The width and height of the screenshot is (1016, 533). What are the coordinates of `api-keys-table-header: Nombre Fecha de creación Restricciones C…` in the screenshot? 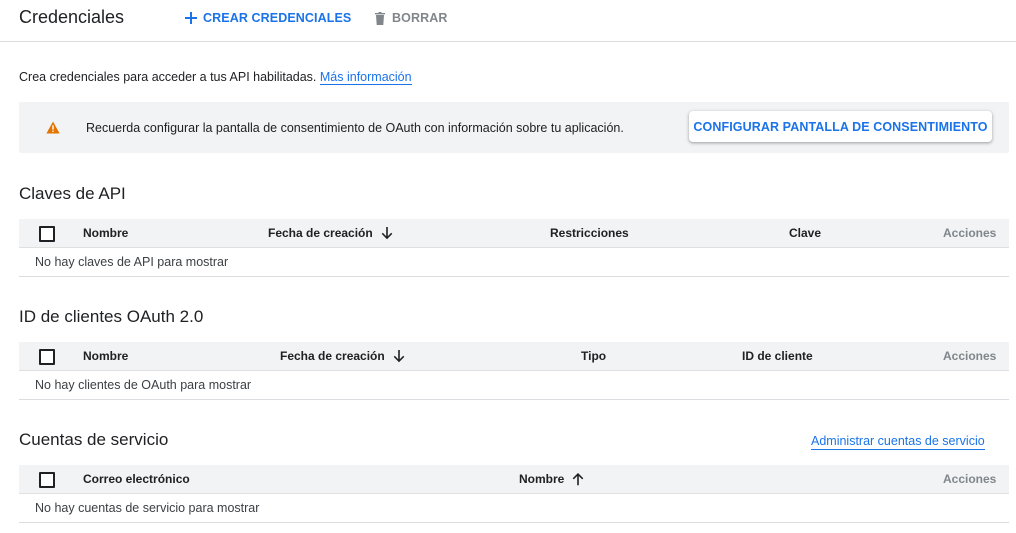 It's located at (514, 233).